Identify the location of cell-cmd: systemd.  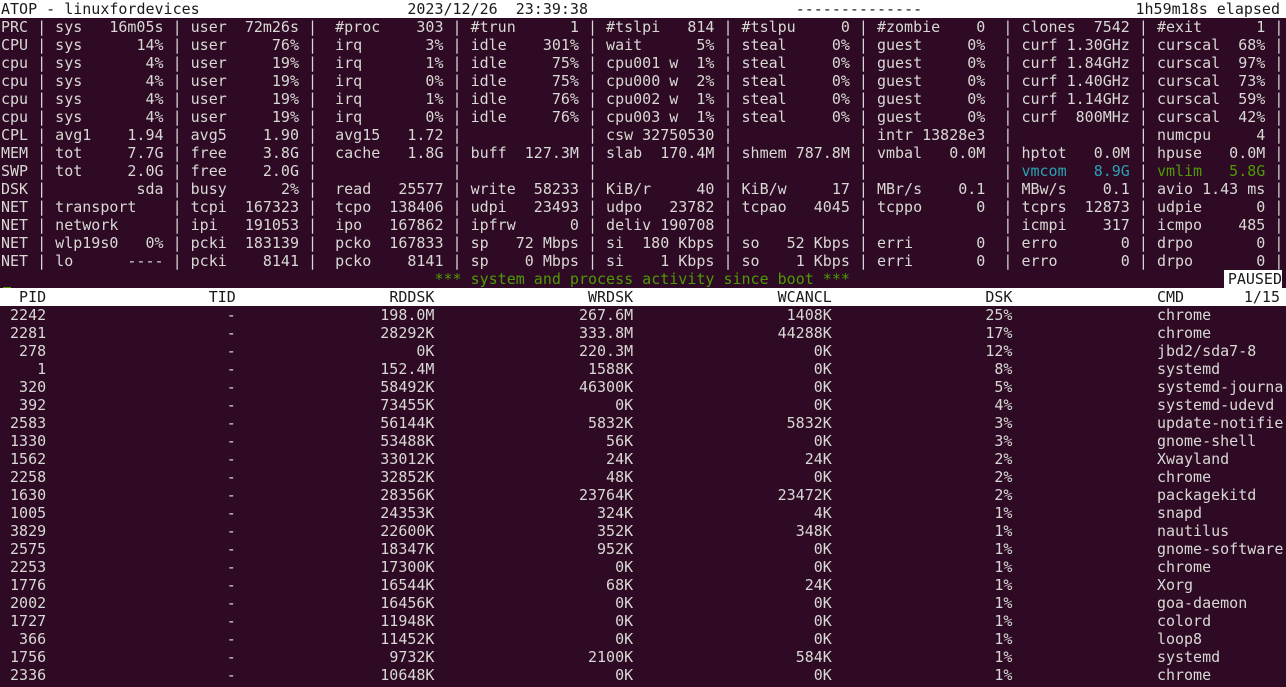
(1188, 657).